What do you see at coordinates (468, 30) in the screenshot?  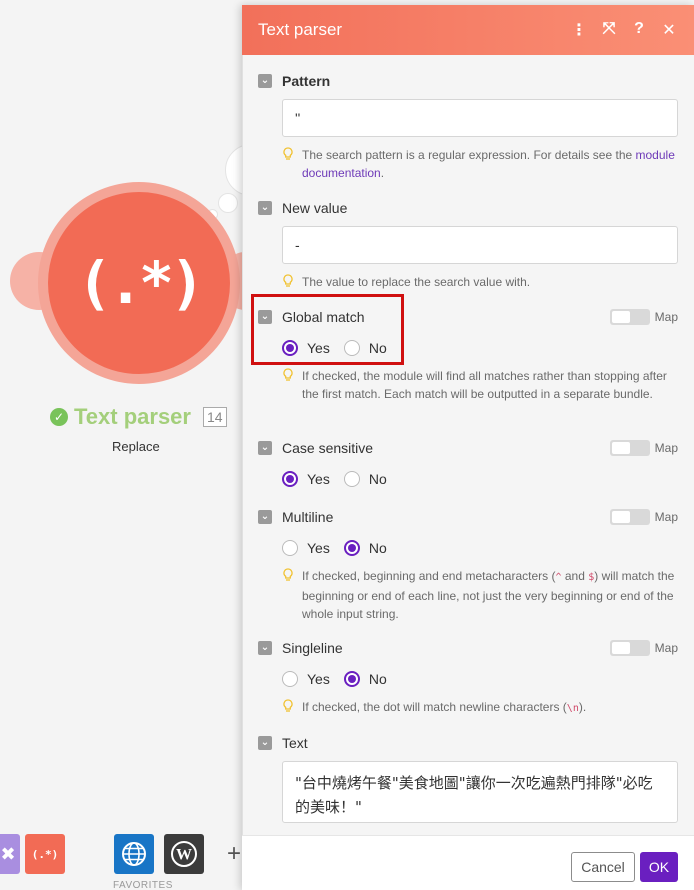 I see `panel-header: Text parser ⋮ ⤧ ? ✕` at bounding box center [468, 30].